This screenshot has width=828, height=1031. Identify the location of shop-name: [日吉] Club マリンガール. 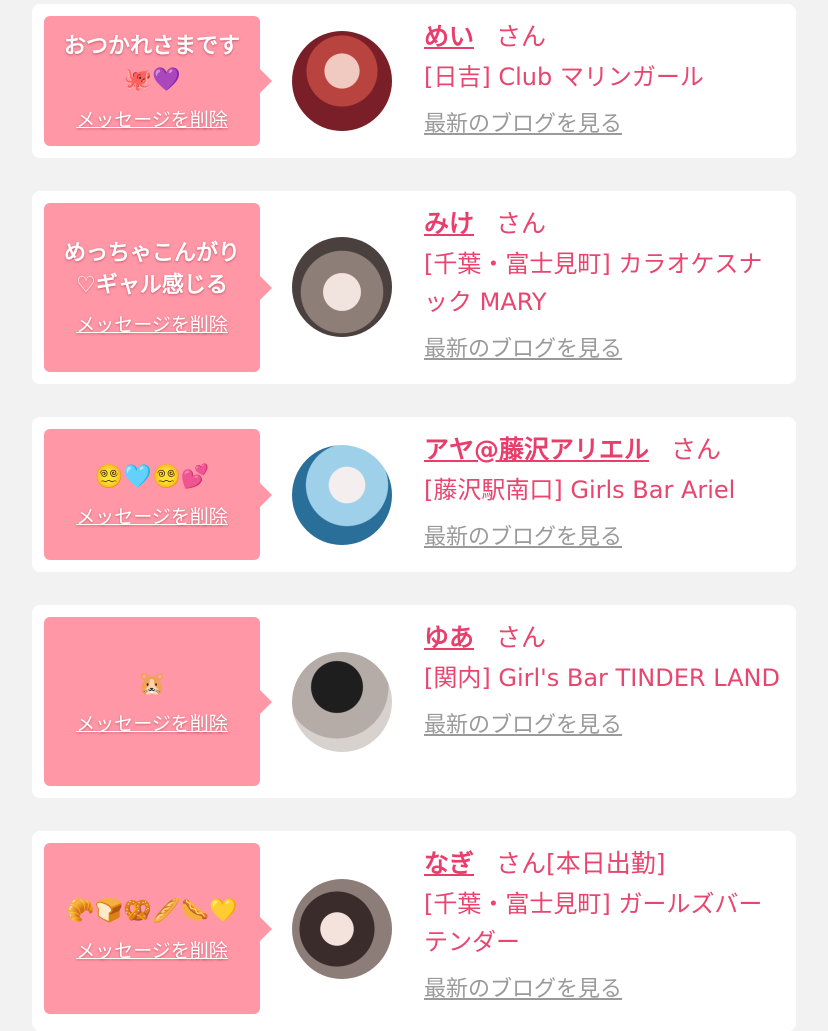
(564, 77).